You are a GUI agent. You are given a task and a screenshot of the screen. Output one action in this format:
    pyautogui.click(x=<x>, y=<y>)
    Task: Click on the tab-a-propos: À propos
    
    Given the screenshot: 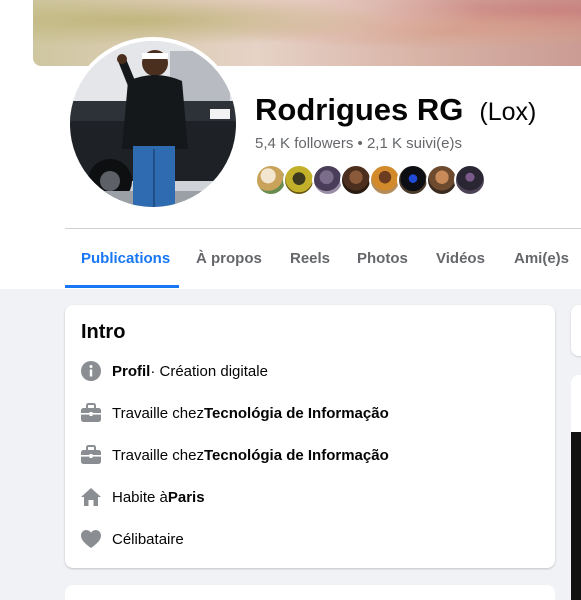 What is the action you would take?
    pyautogui.click(x=229, y=258)
    